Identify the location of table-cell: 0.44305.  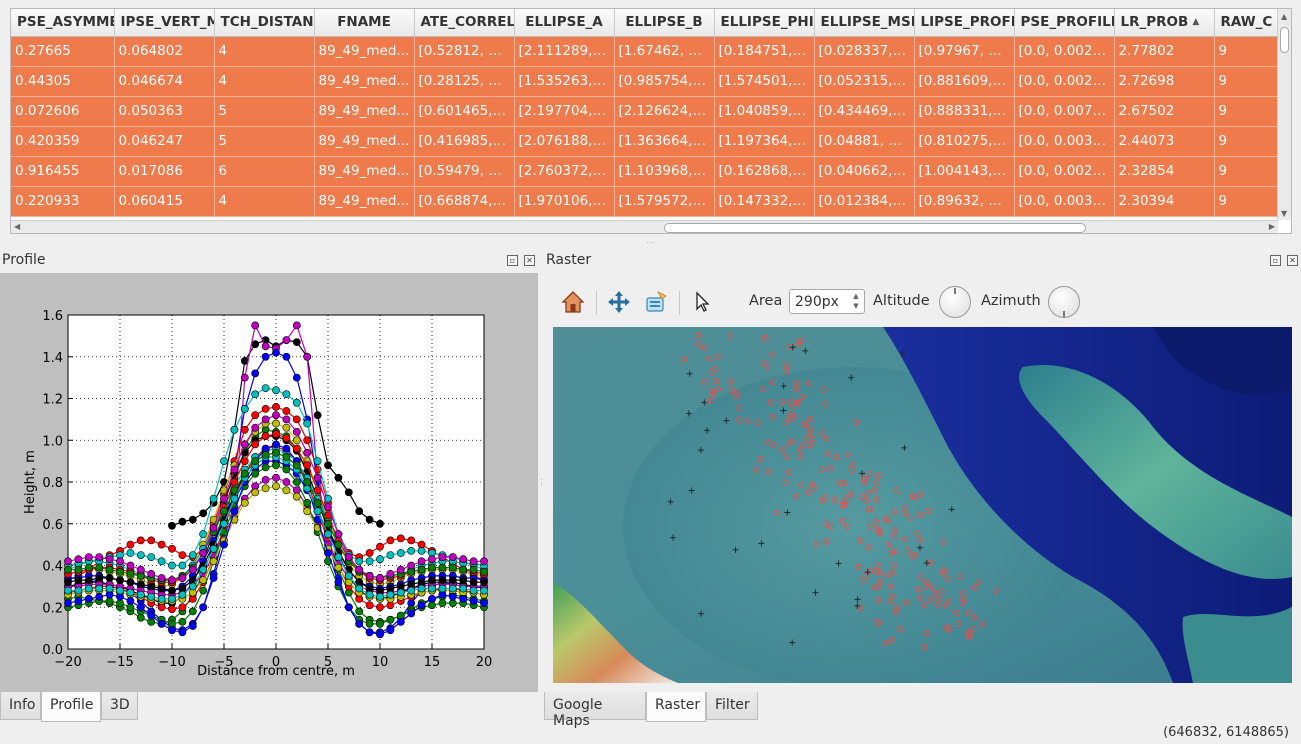
(63, 81).